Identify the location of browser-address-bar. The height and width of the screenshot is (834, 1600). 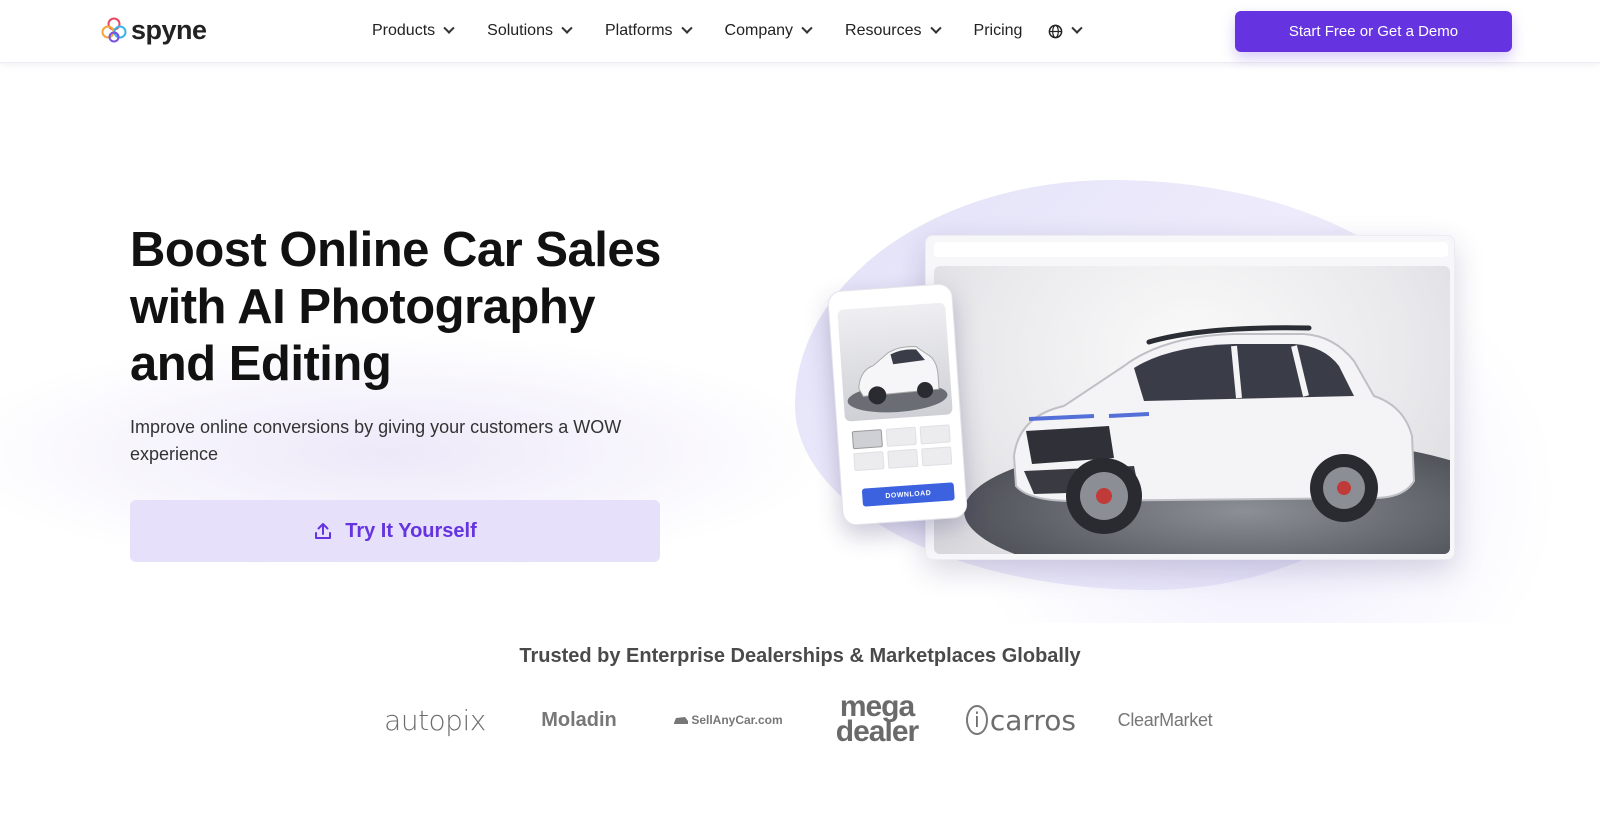
(1191, 249).